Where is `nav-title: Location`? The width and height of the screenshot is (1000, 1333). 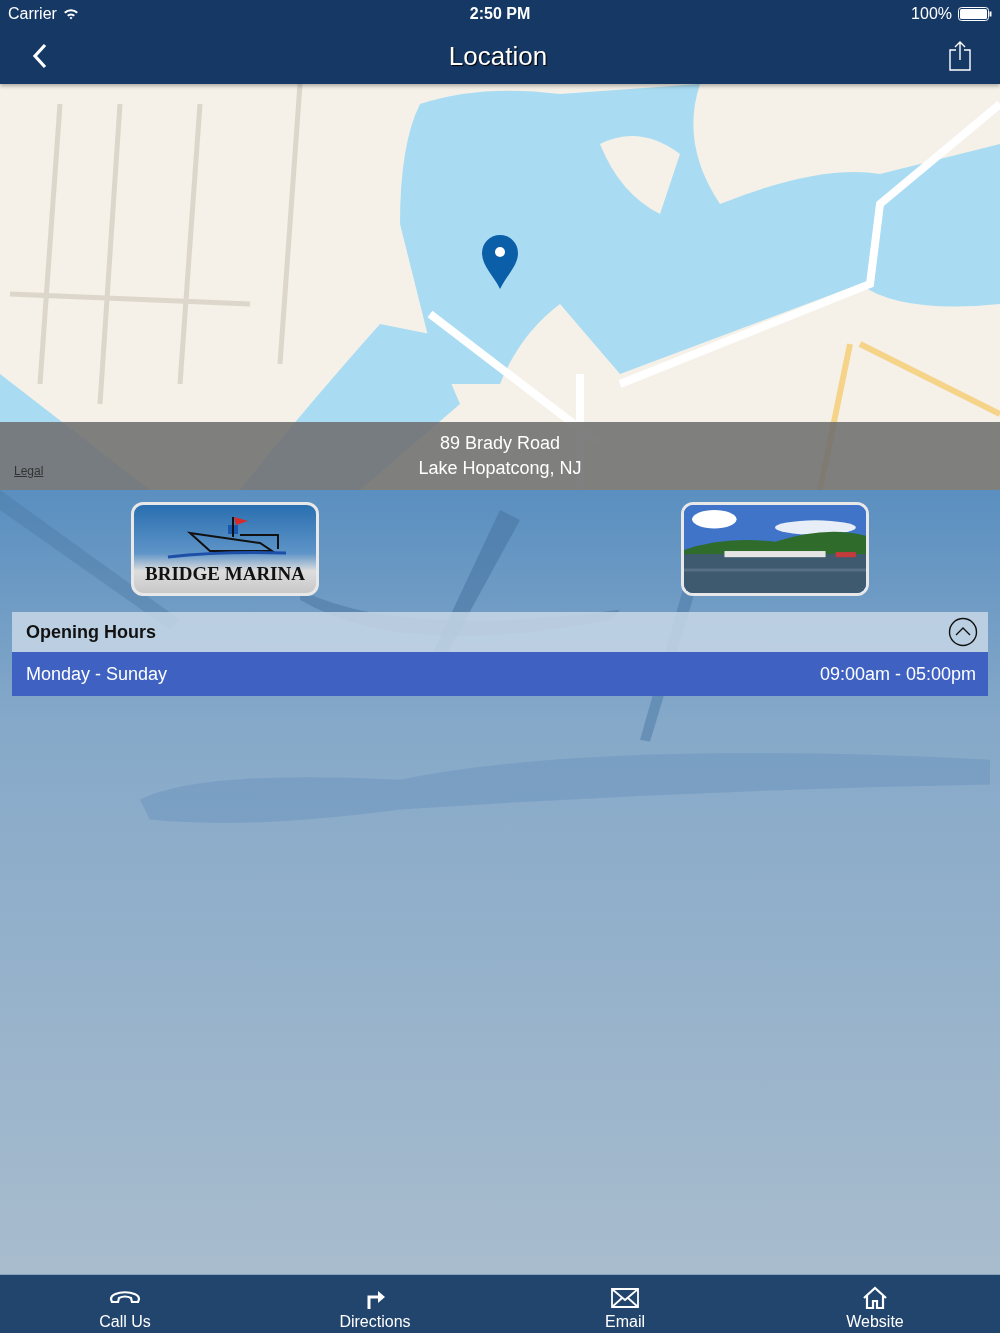 nav-title: Location is located at coordinates (498, 56).